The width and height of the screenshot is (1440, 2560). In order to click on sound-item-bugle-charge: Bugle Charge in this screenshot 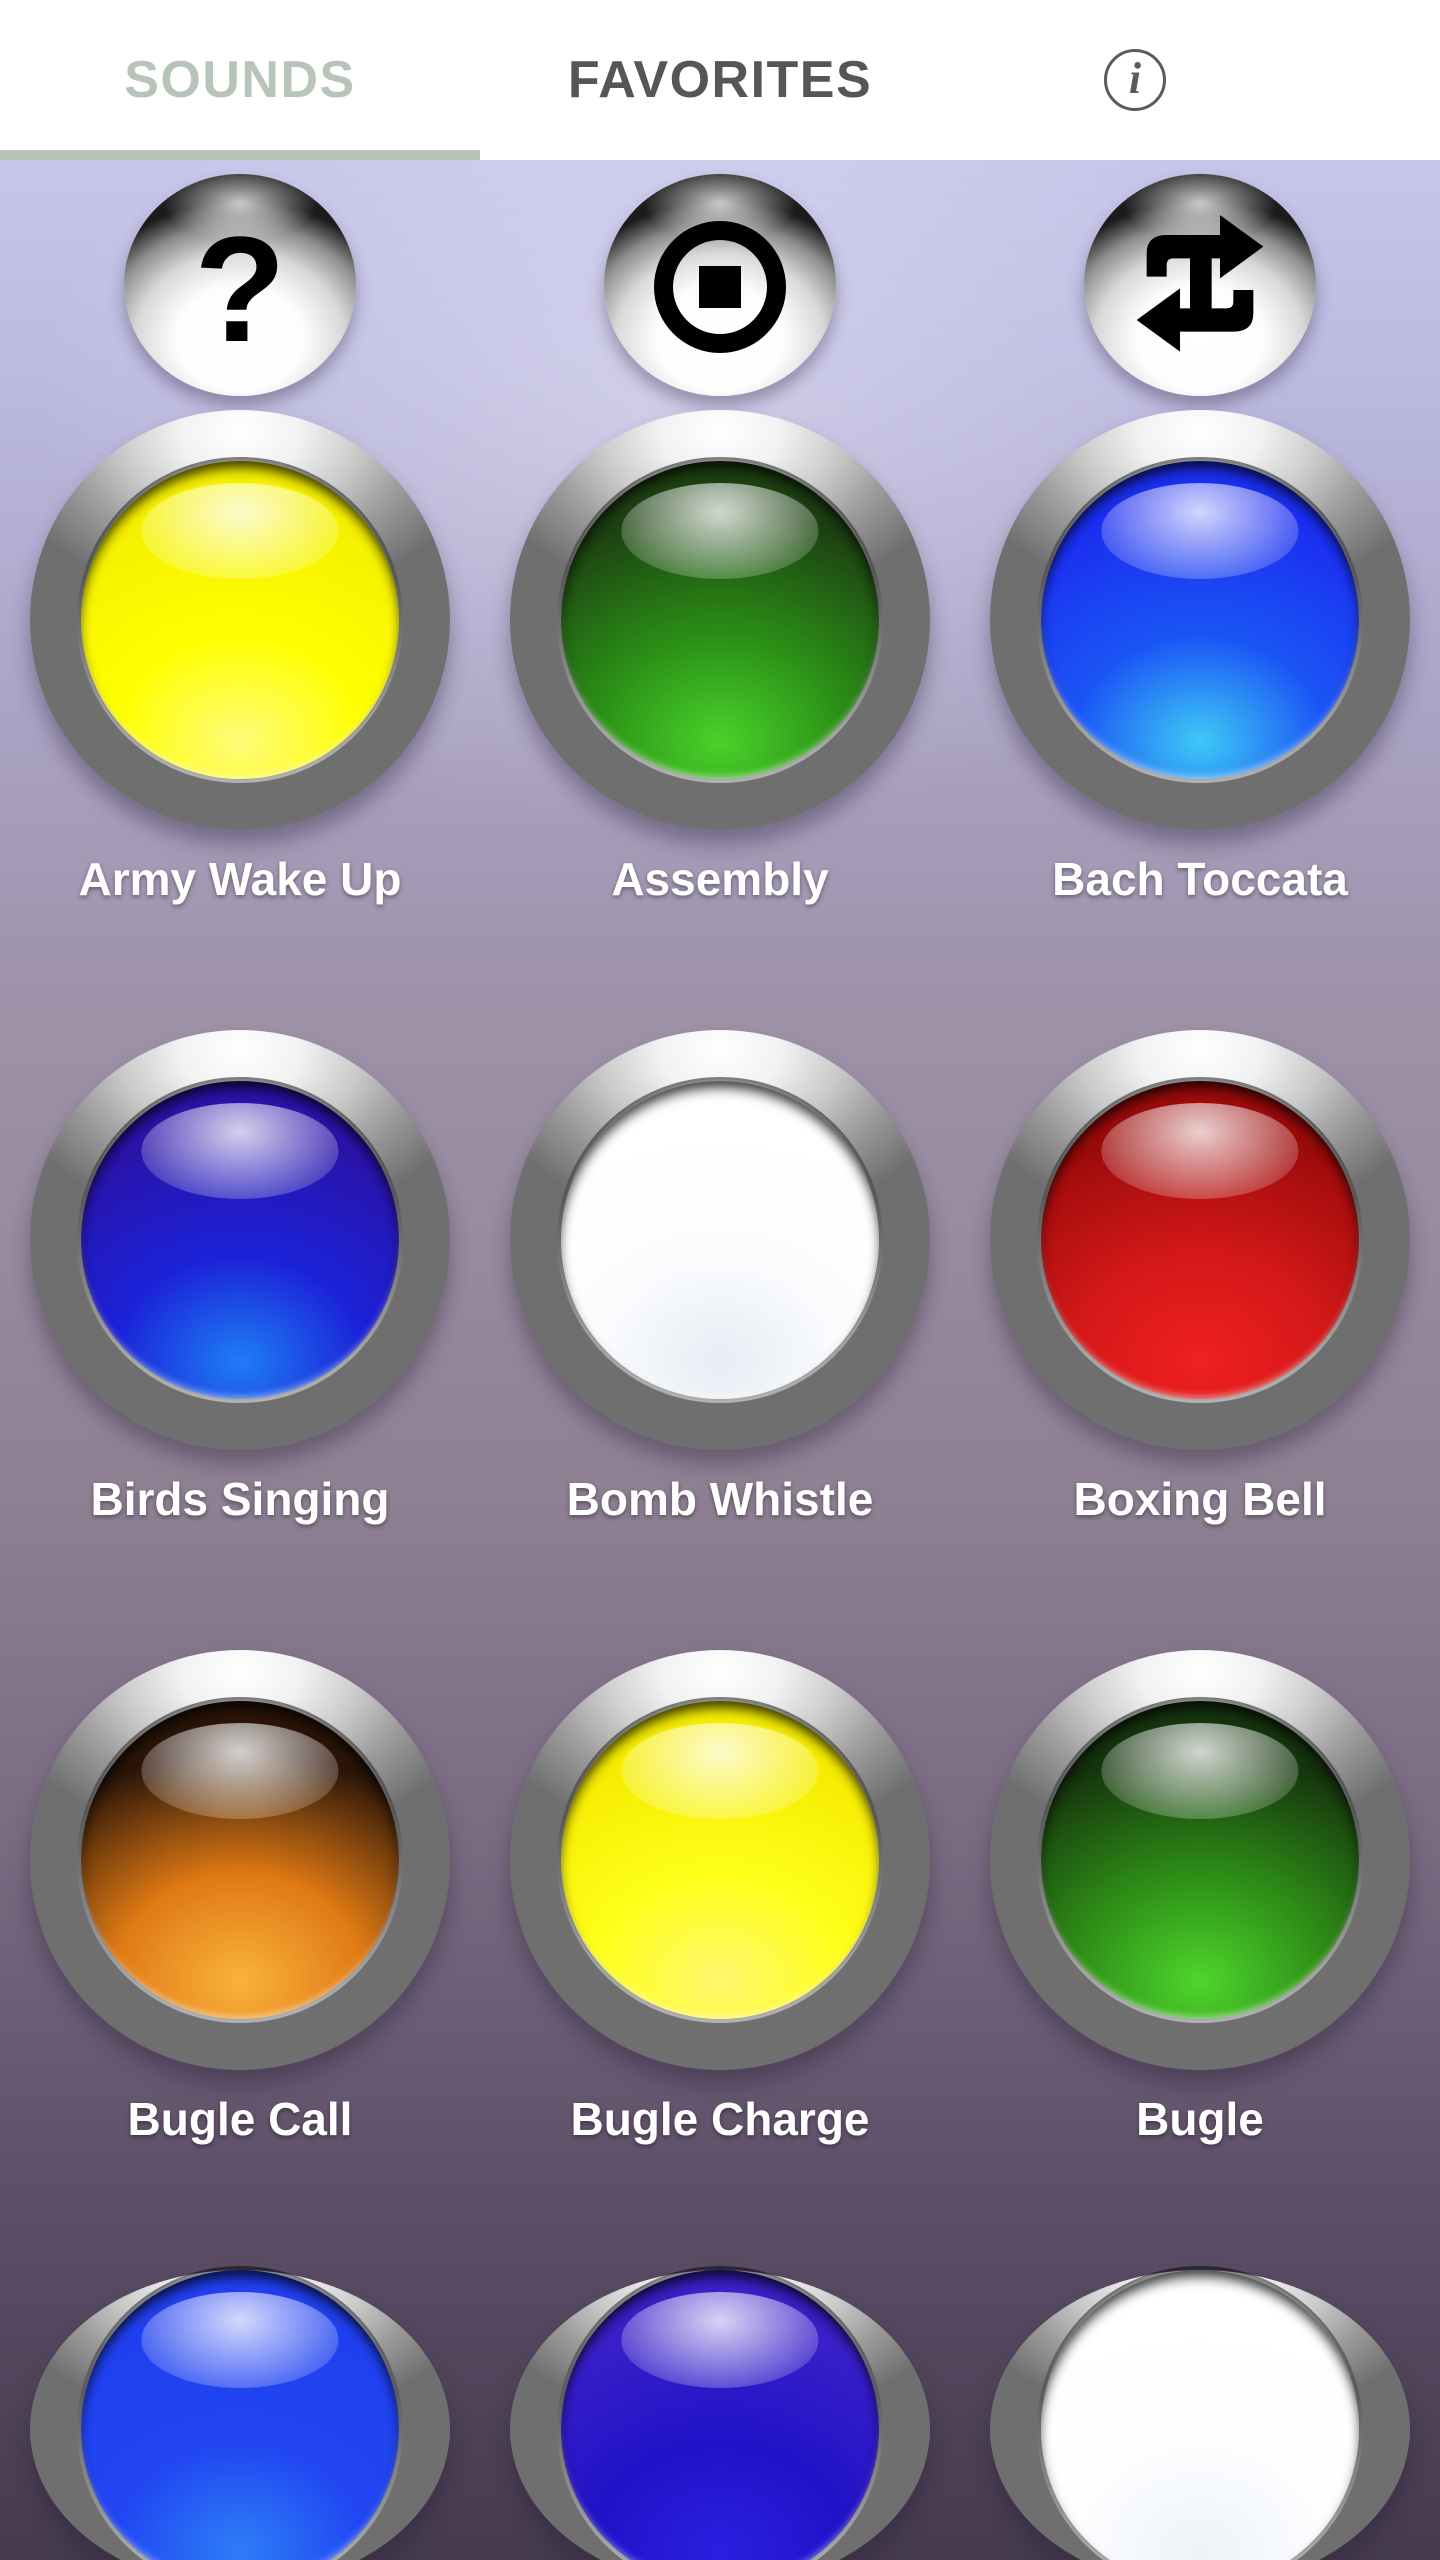, I will do `click(720, 1960)`.